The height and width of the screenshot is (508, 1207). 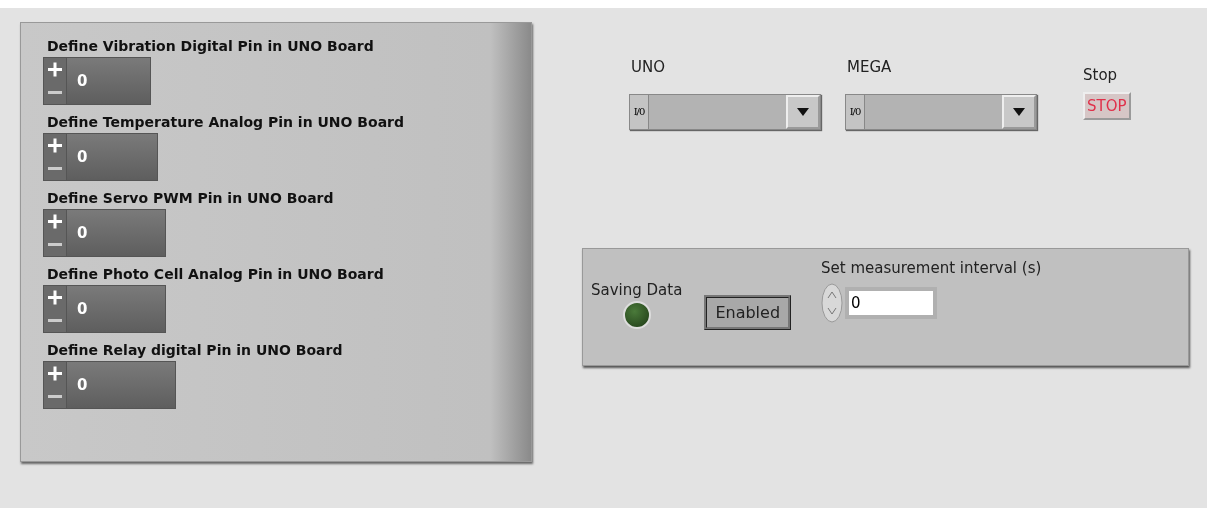 What do you see at coordinates (195, 350) in the screenshot?
I see `field-label: Define Relay digital Pin in UNO Board` at bounding box center [195, 350].